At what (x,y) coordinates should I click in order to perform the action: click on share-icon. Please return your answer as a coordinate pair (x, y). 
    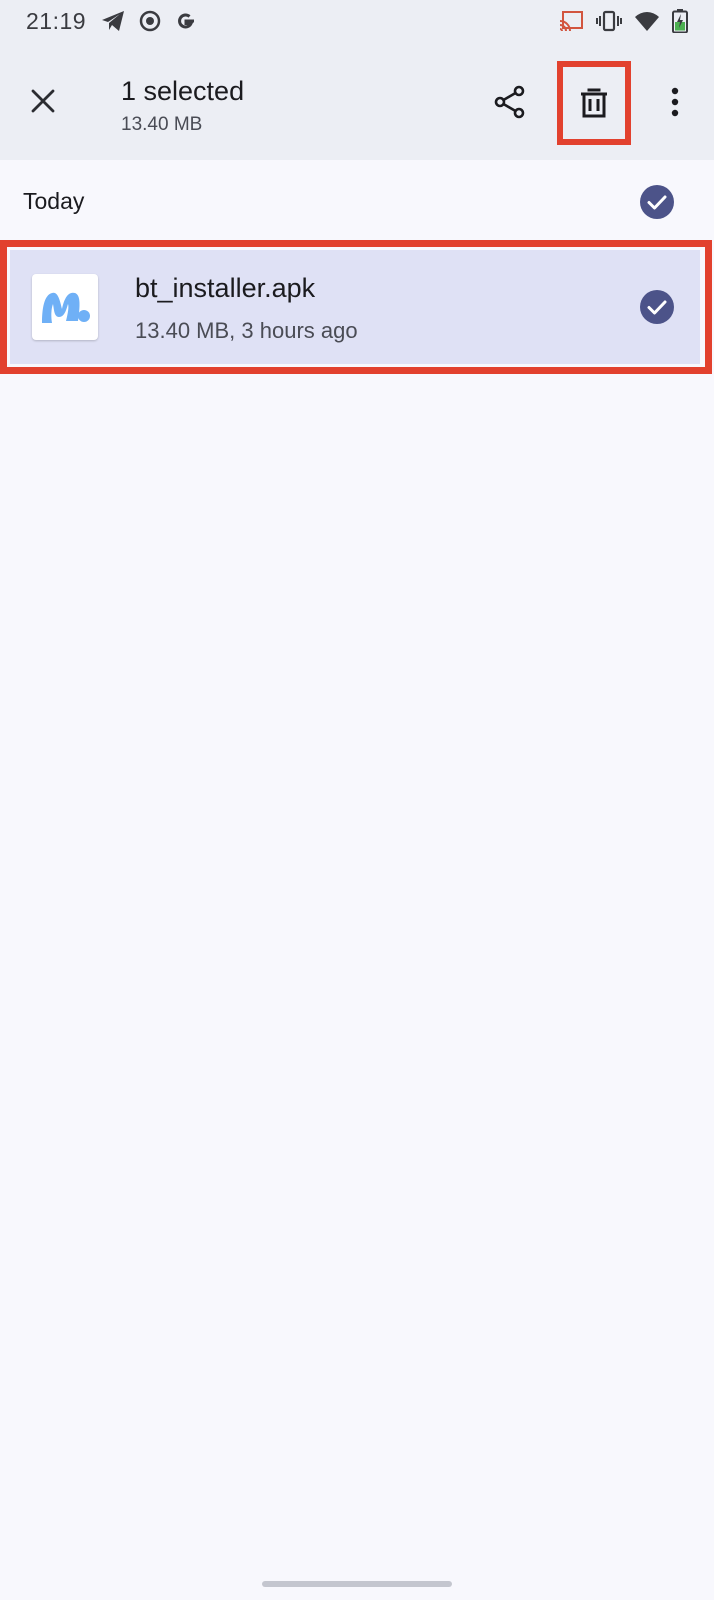
    Looking at the image, I should click on (509, 102).